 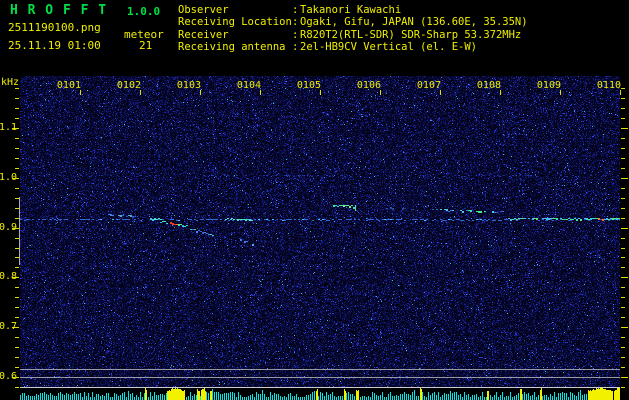 What do you see at coordinates (128, 85) in the screenshot?
I see `time-tick-label: 0102` at bounding box center [128, 85].